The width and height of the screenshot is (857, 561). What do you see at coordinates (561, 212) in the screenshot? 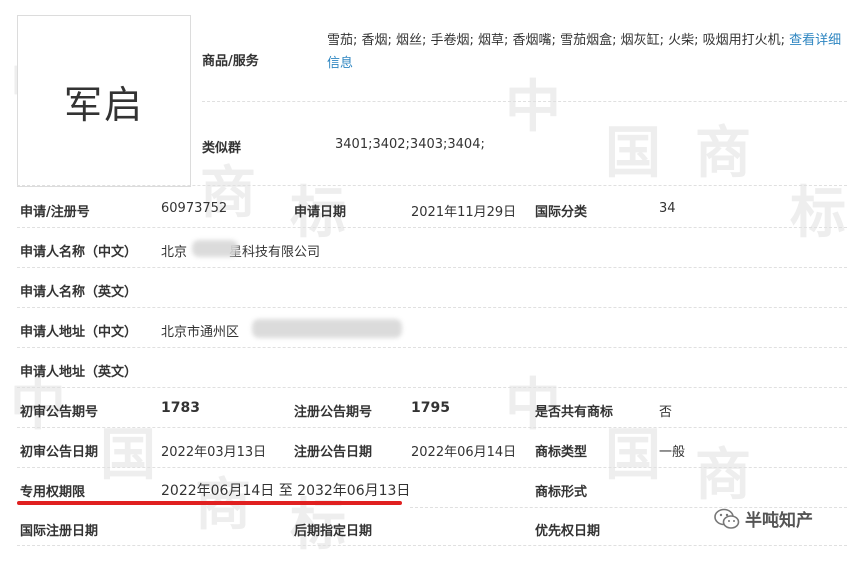
I see `intl-class-label: 国际分类` at bounding box center [561, 212].